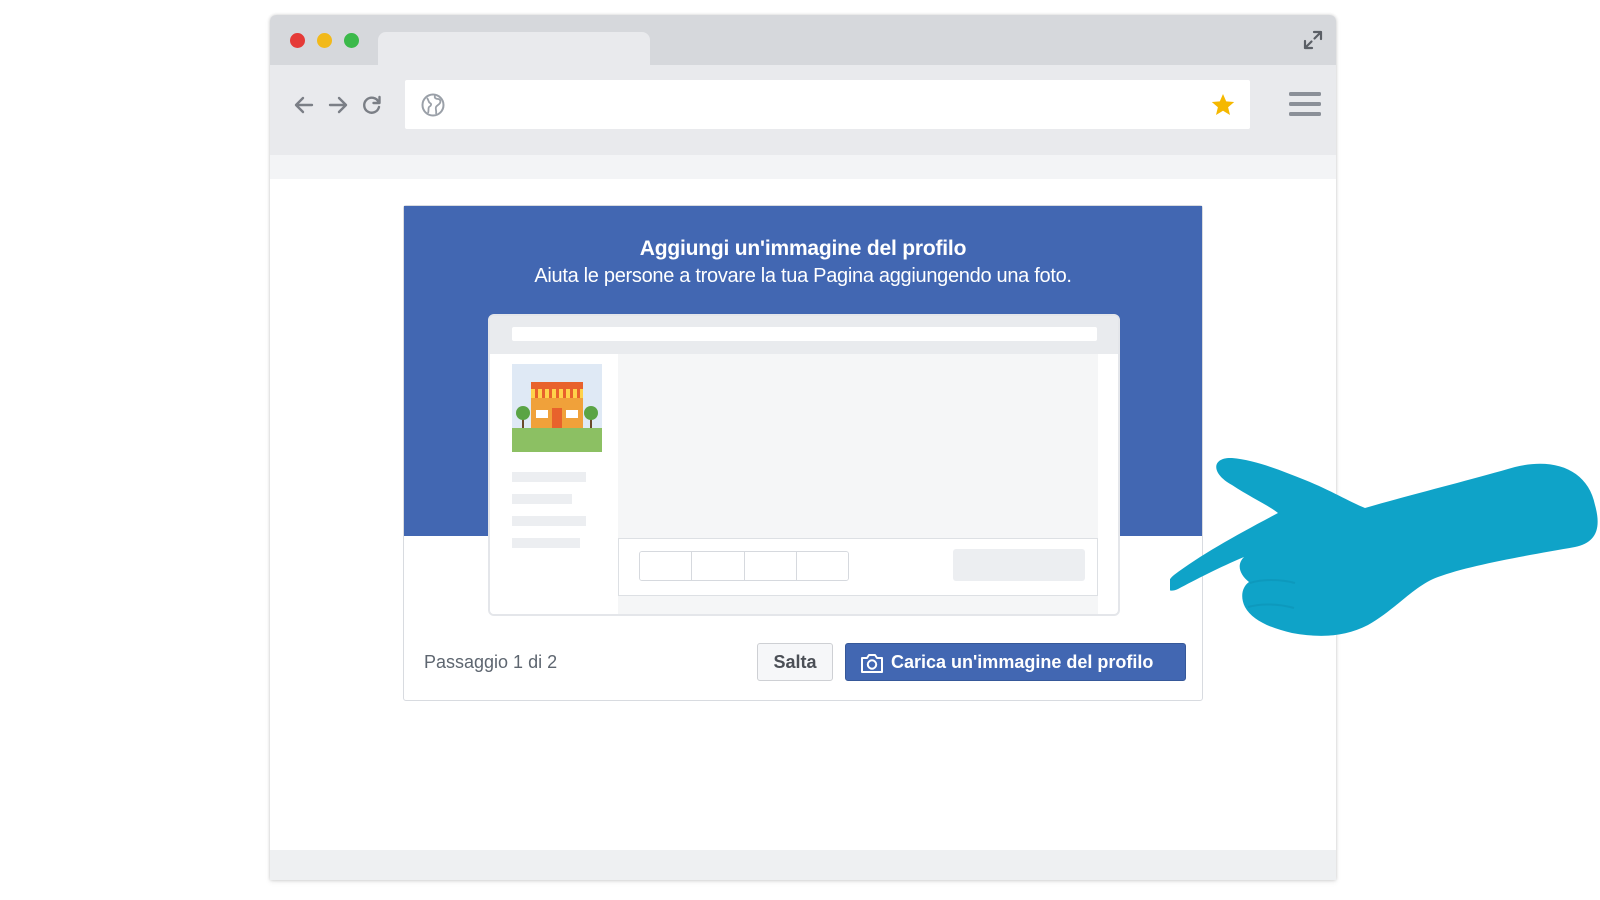  Describe the element at coordinates (1019, 565) in the screenshot. I see `preview-composer-button` at that location.